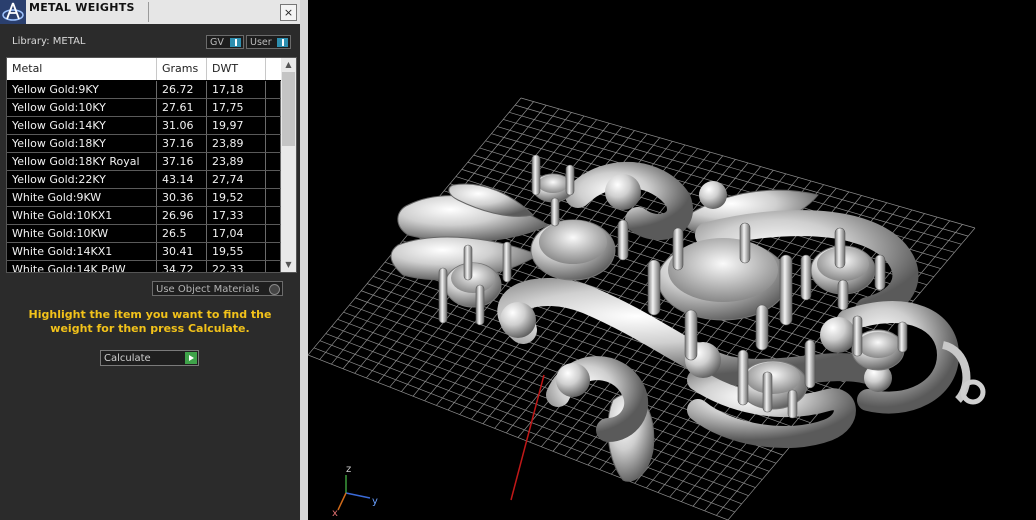  Describe the element at coordinates (235, 42) in the screenshot. I see `gv-toggle-icon` at that location.